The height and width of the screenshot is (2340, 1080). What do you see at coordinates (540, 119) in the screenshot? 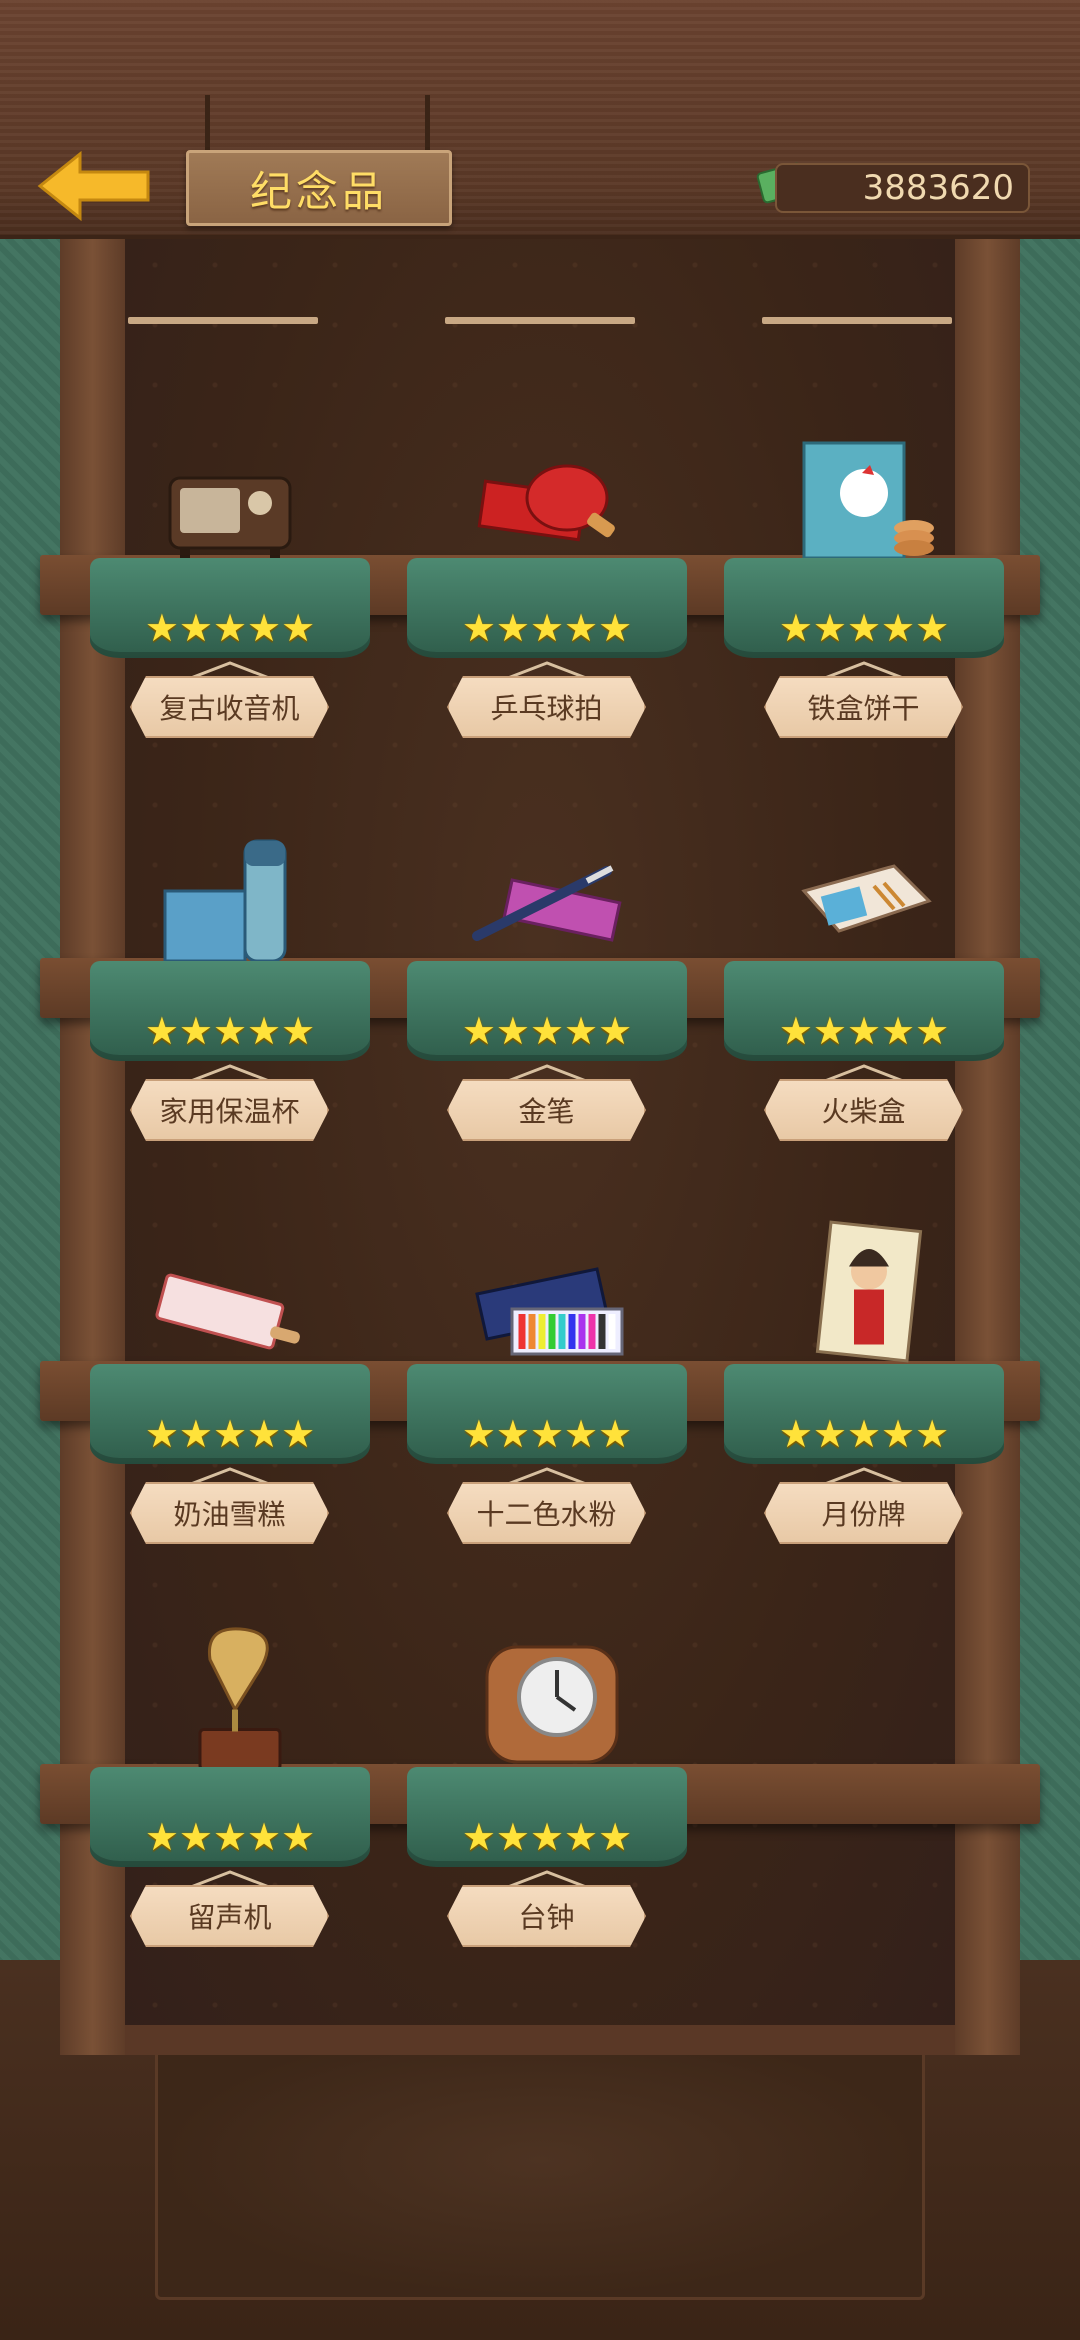
I see `header-bar: 纪念品 3883620` at bounding box center [540, 119].